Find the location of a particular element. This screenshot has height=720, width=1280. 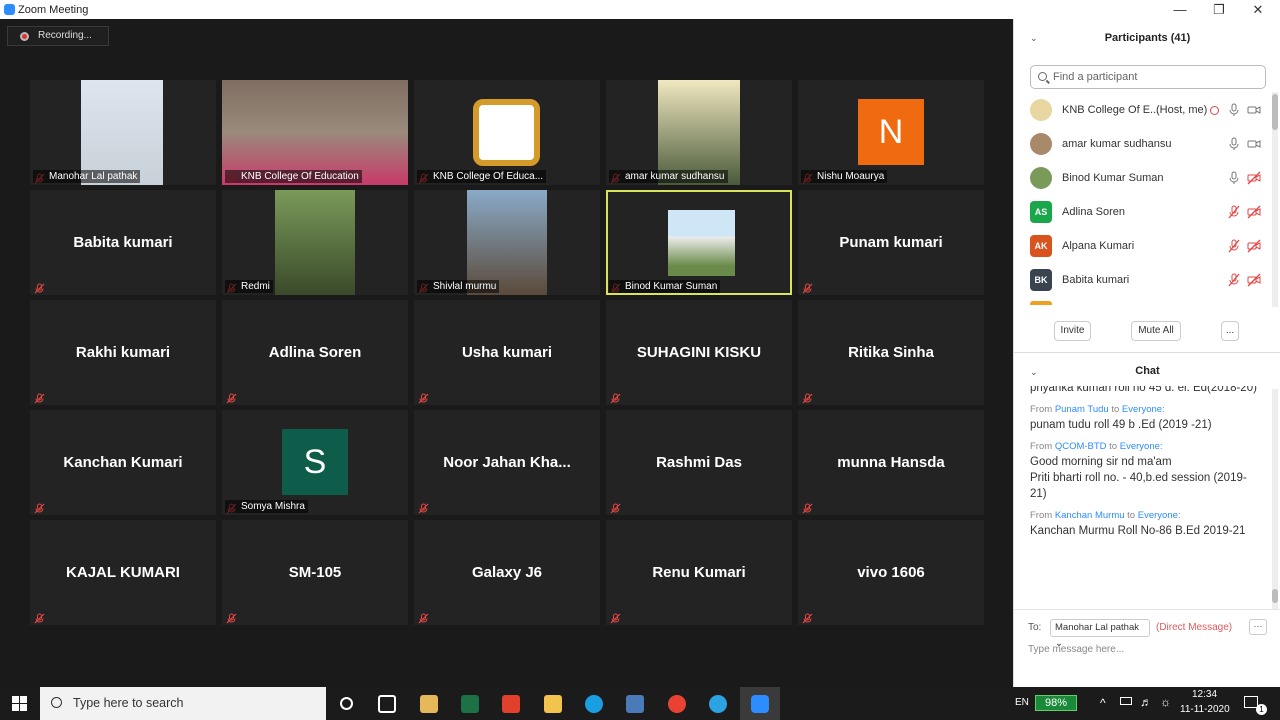

invite-button: Invite is located at coordinates (1072, 331).